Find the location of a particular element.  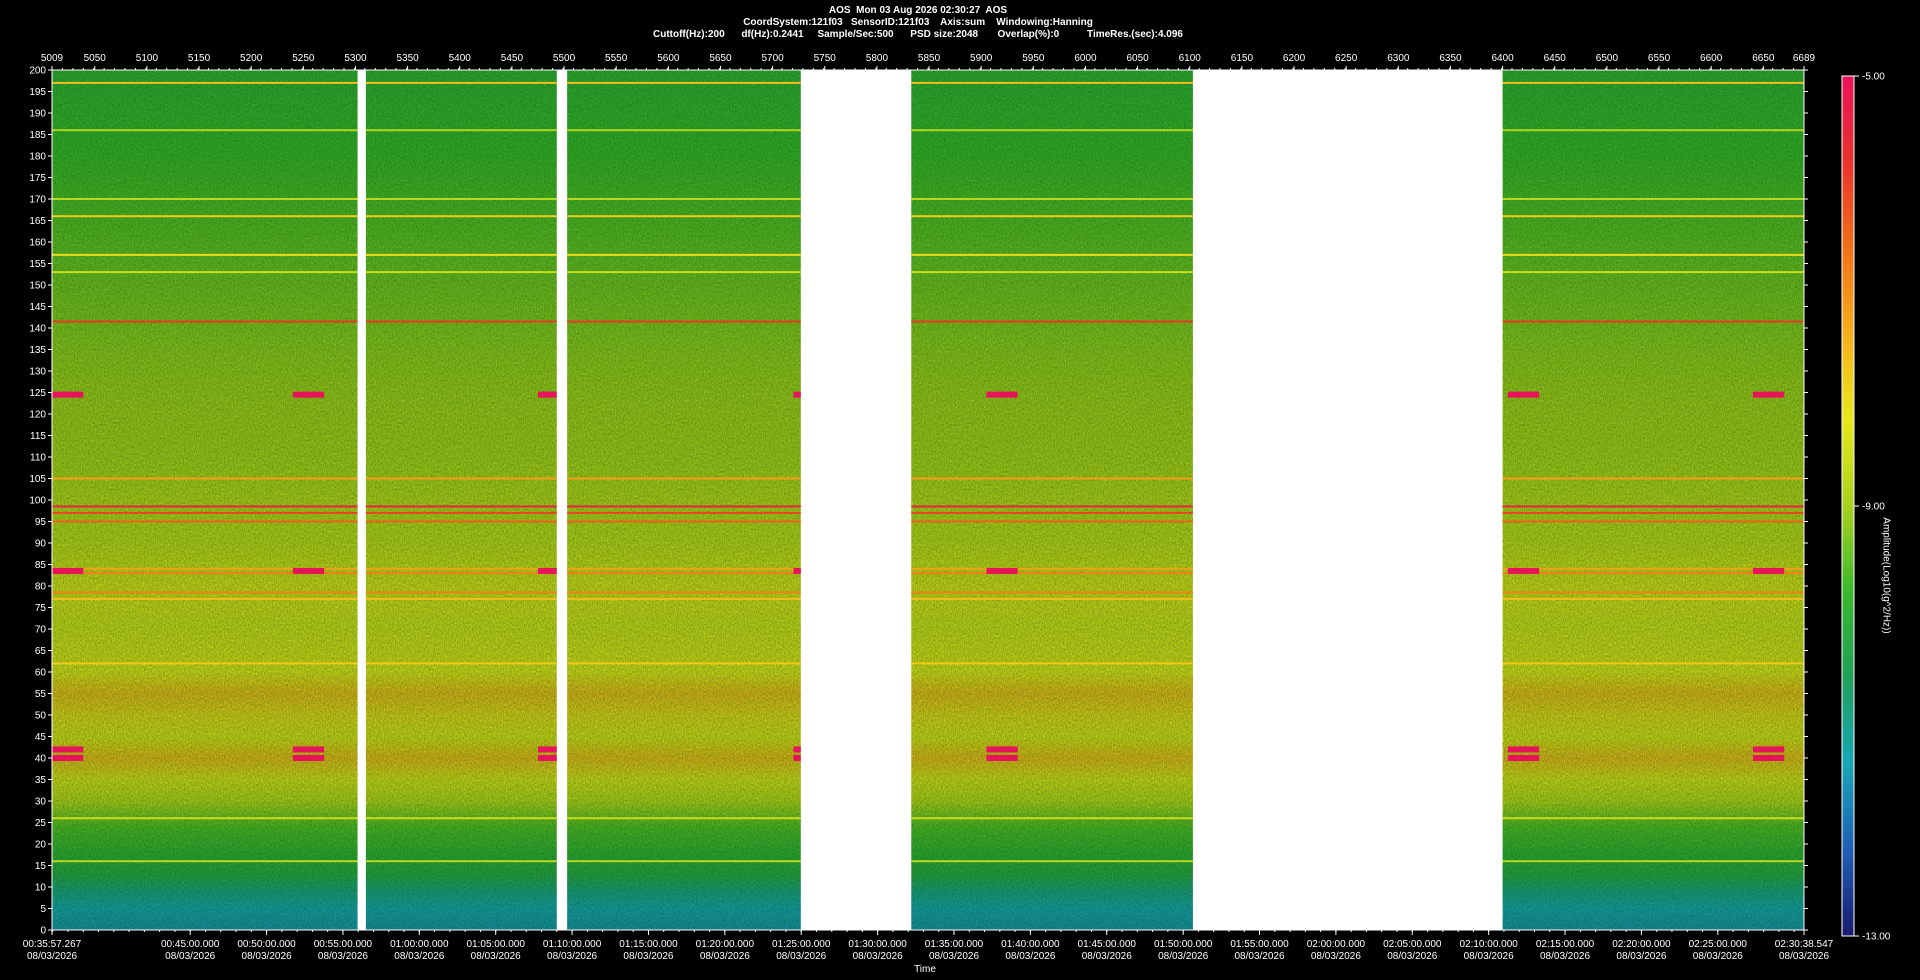

top-tick-label: 5850 is located at coordinates (929, 58).